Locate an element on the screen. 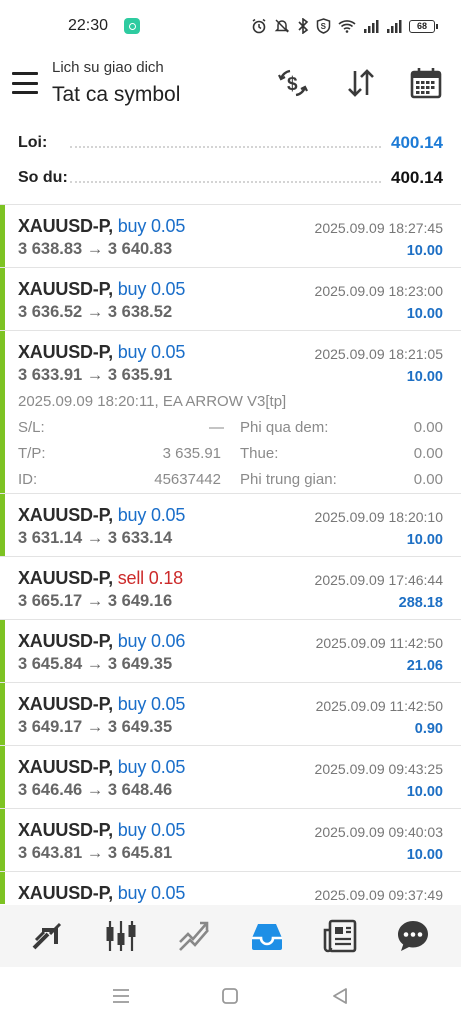  deal-side: buy 0.06 is located at coordinates (151, 641).